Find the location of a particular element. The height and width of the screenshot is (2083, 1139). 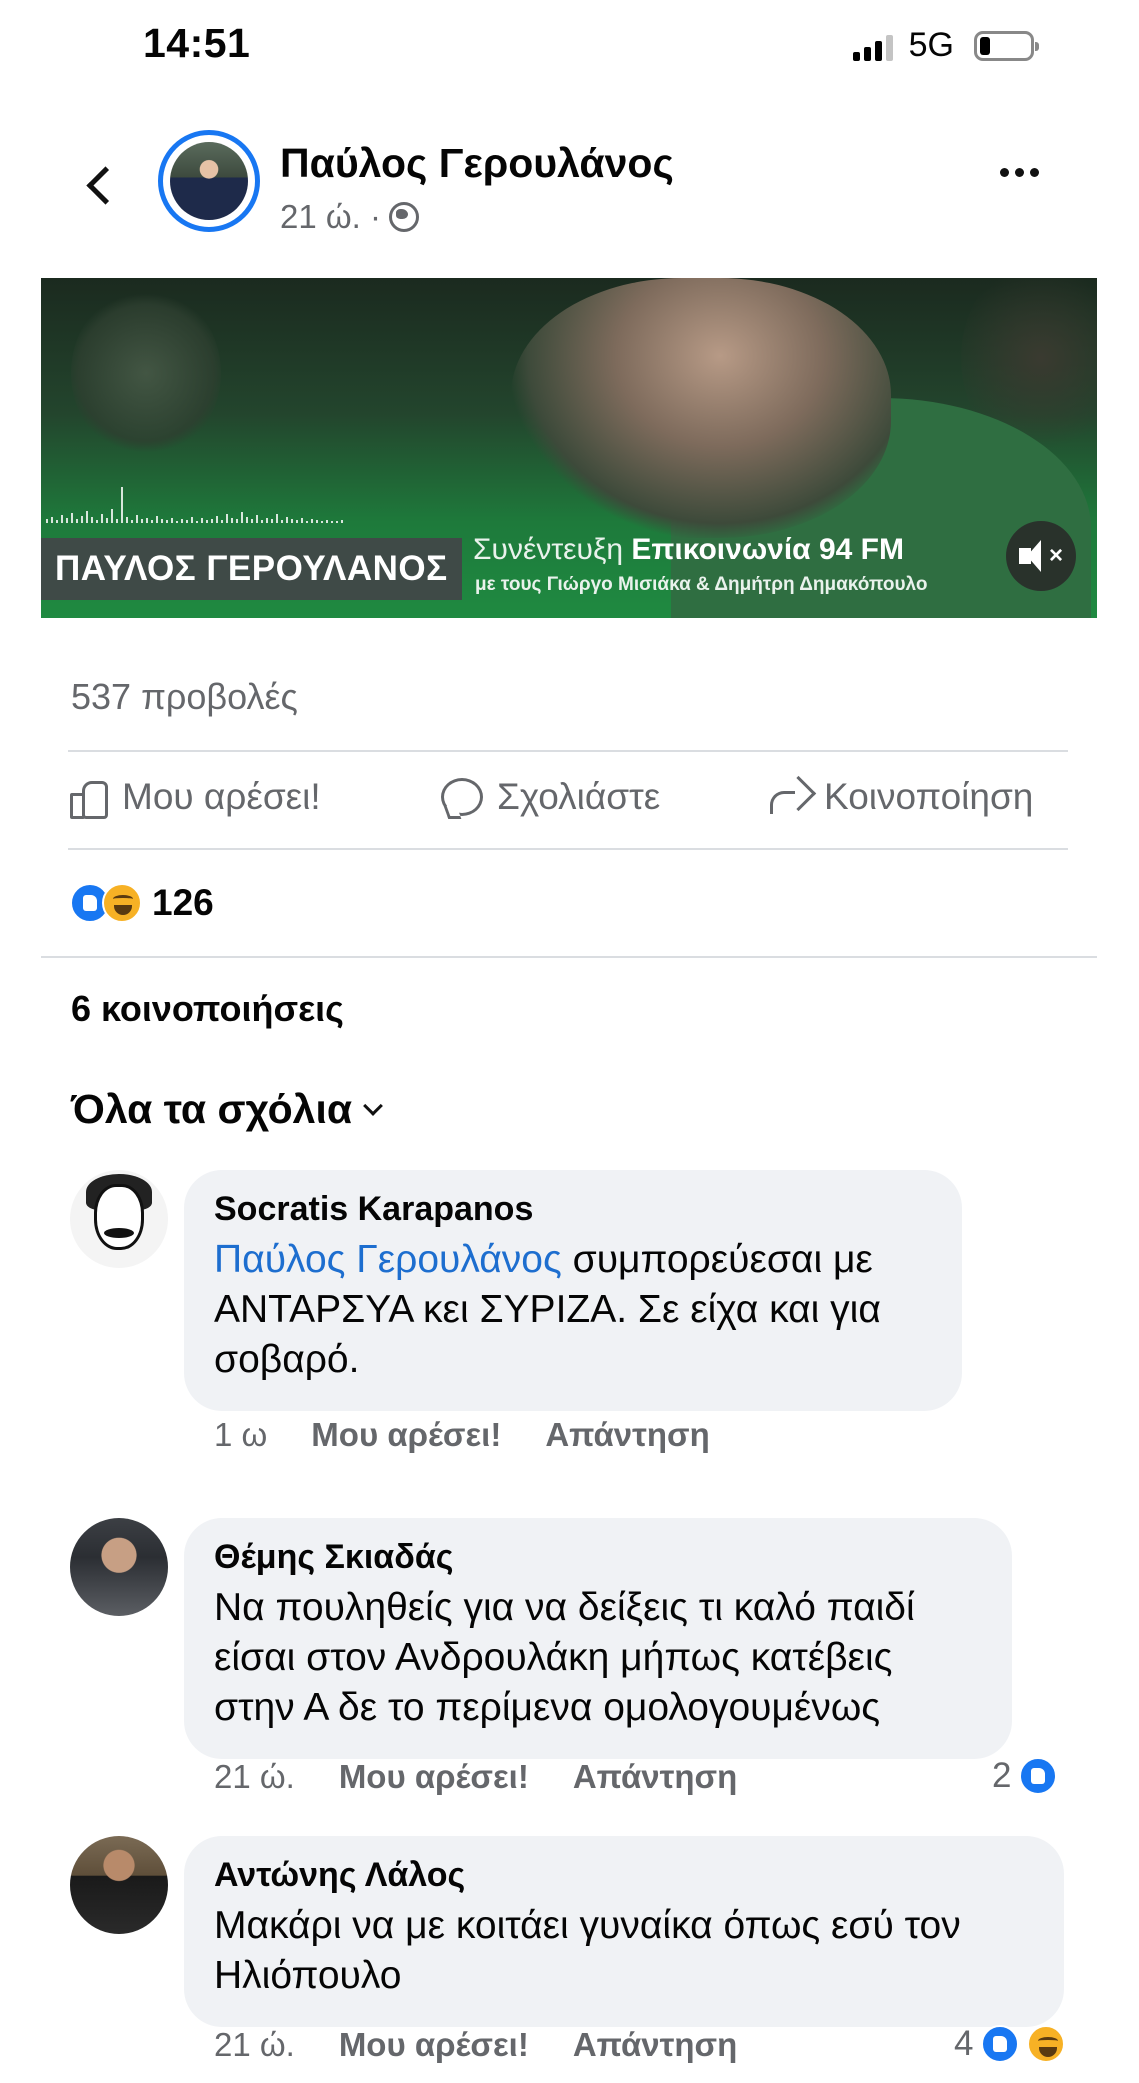

post-actions: Μου αρέσει! Σχολιάστε Κοινοποίηση is located at coordinates (568, 800).